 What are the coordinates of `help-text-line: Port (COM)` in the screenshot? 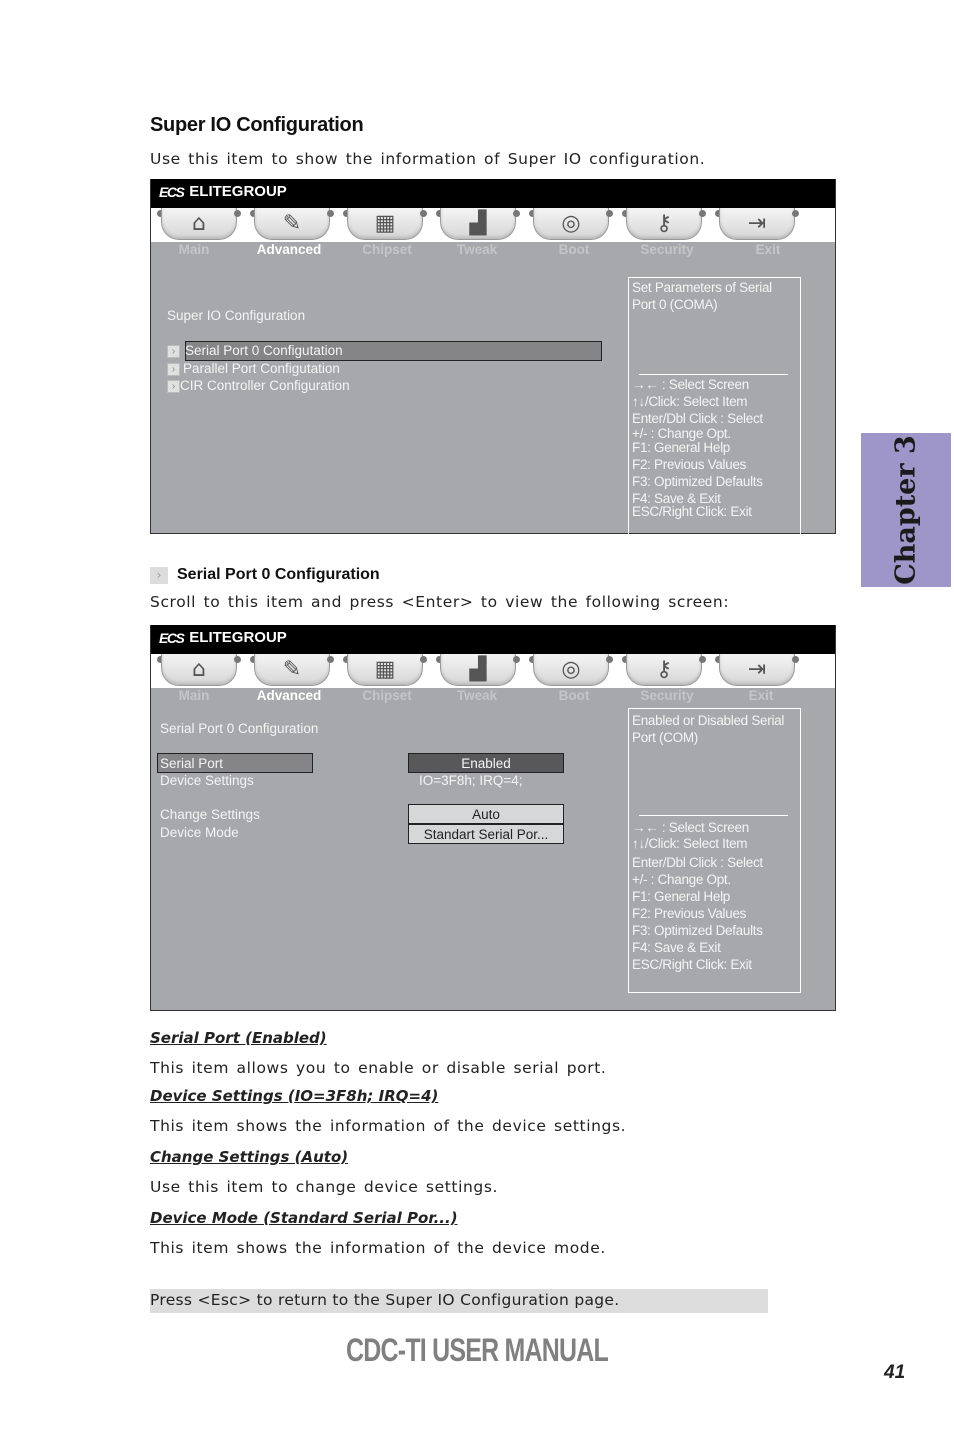 It's located at (665, 737).